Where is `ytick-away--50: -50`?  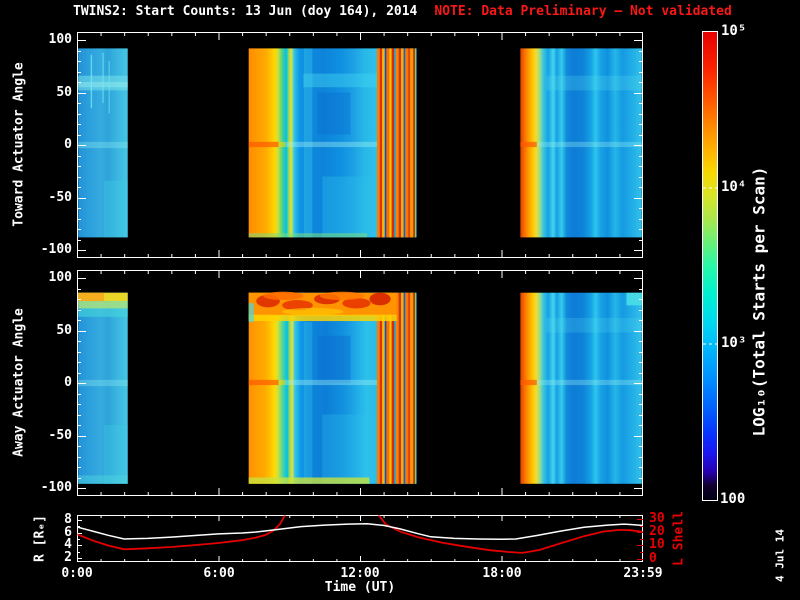 ytick-away--50: -50 is located at coordinates (60, 435).